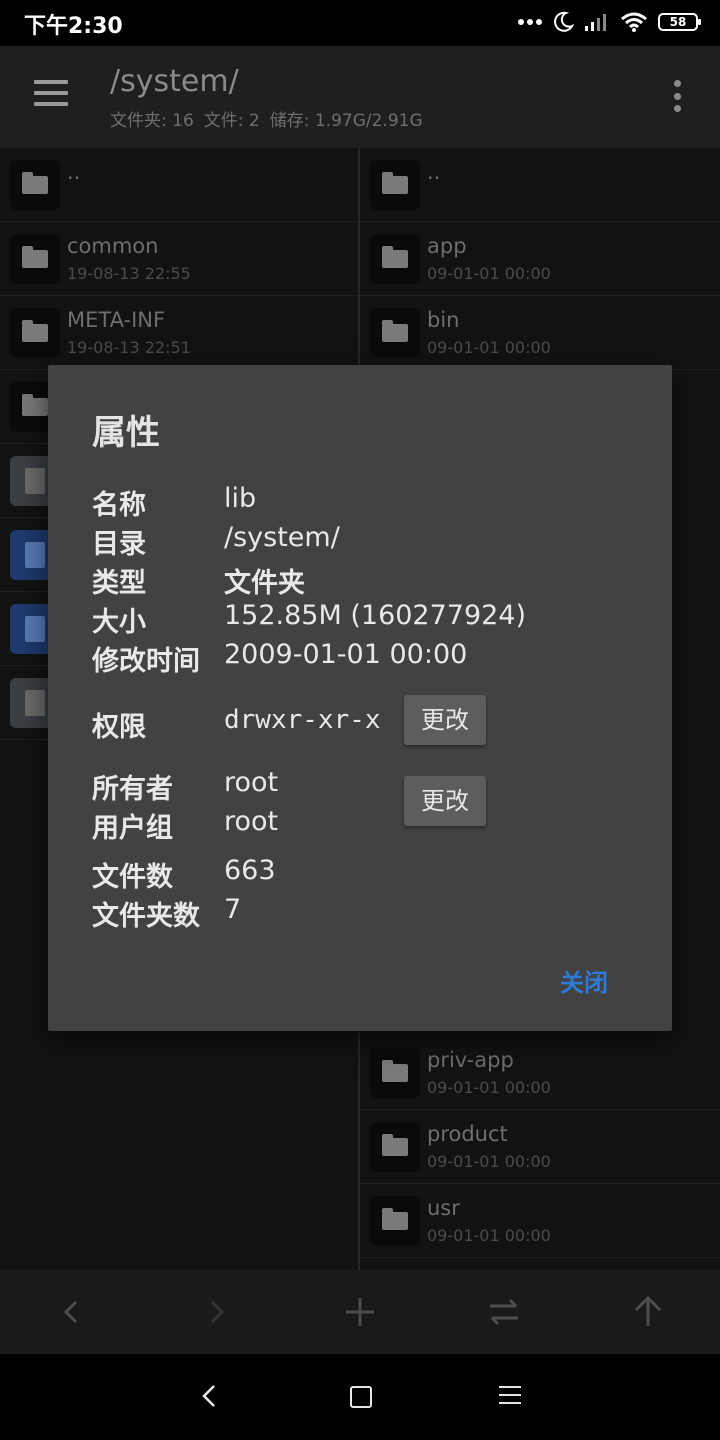 The height and width of the screenshot is (1440, 720). I want to click on app-bar: /system/ 文件夹: 16 文件: 2 储存: 1.97G/2.91G, so click(360, 97).